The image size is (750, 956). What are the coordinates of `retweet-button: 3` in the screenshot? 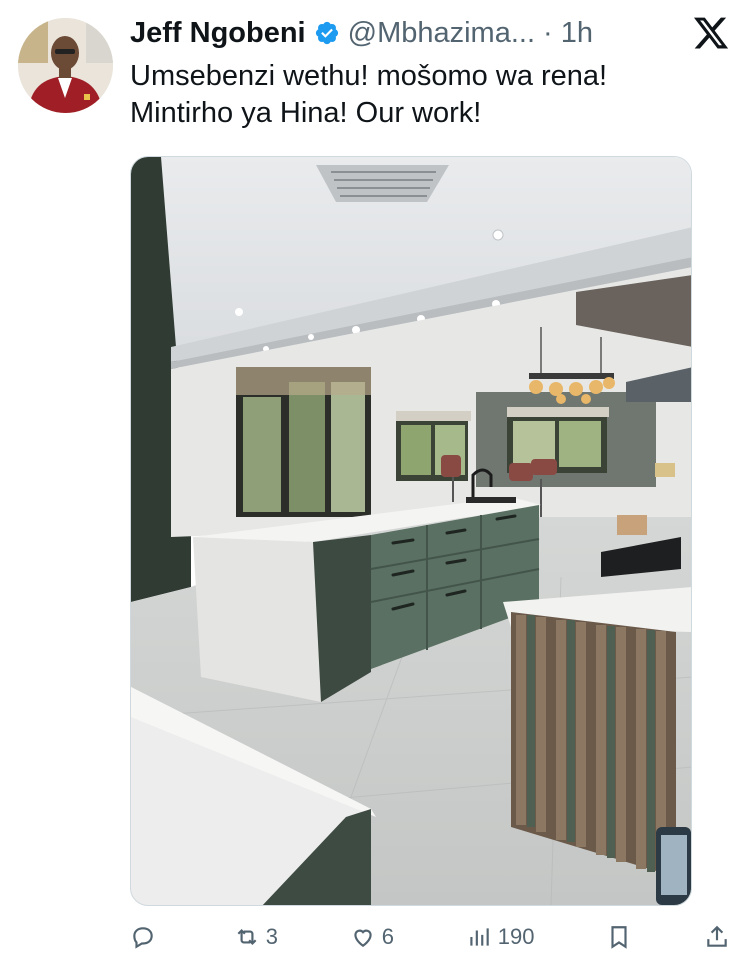 It's located at (256, 939).